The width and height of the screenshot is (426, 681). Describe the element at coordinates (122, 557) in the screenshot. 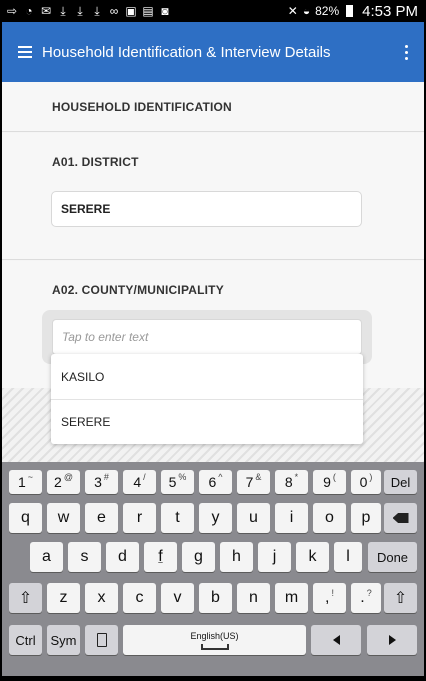

I see `key-d: d` at that location.